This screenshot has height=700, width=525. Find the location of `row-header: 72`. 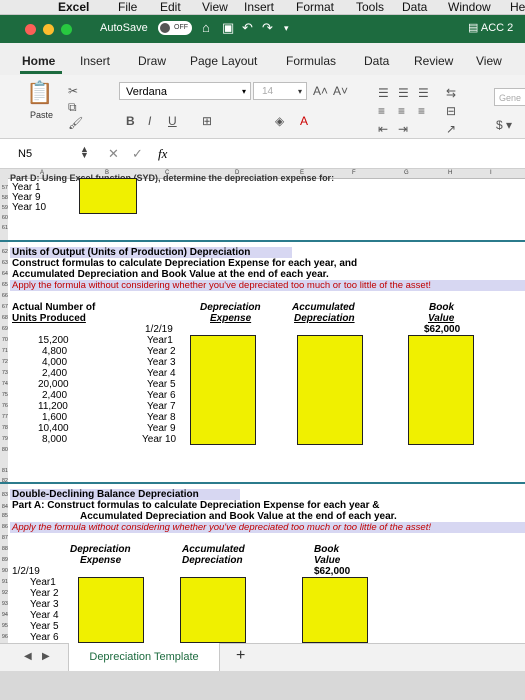

row-header: 72 is located at coordinates (4, 362).